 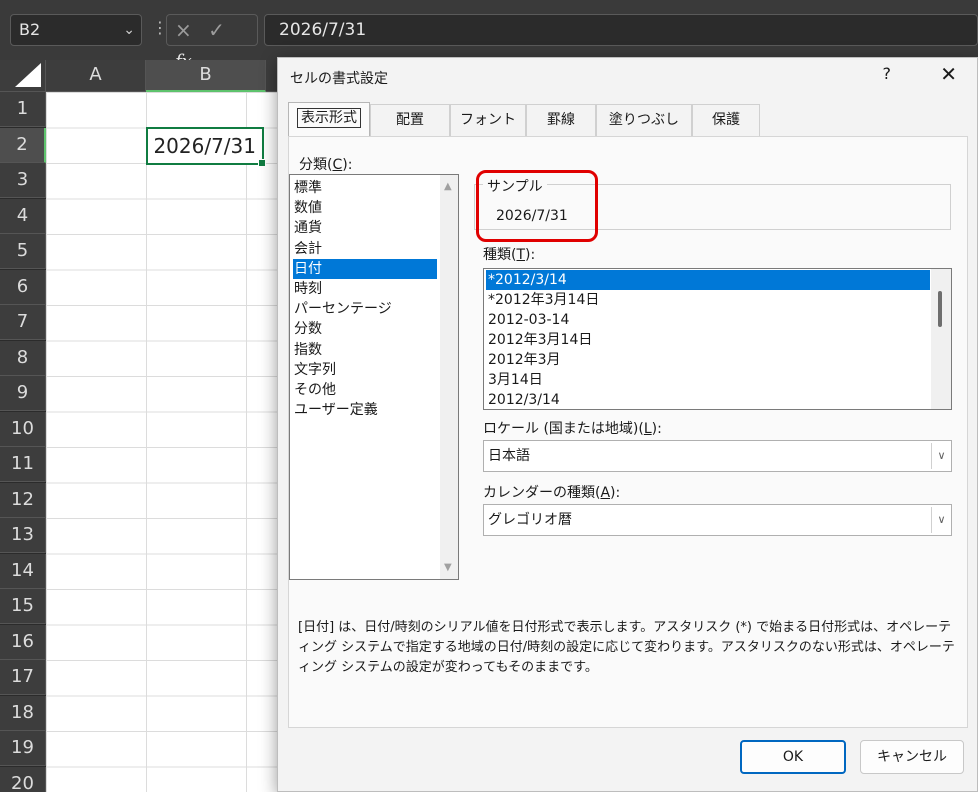 What do you see at coordinates (726, 120) in the screenshot?
I see `tab-protection: 保護` at bounding box center [726, 120].